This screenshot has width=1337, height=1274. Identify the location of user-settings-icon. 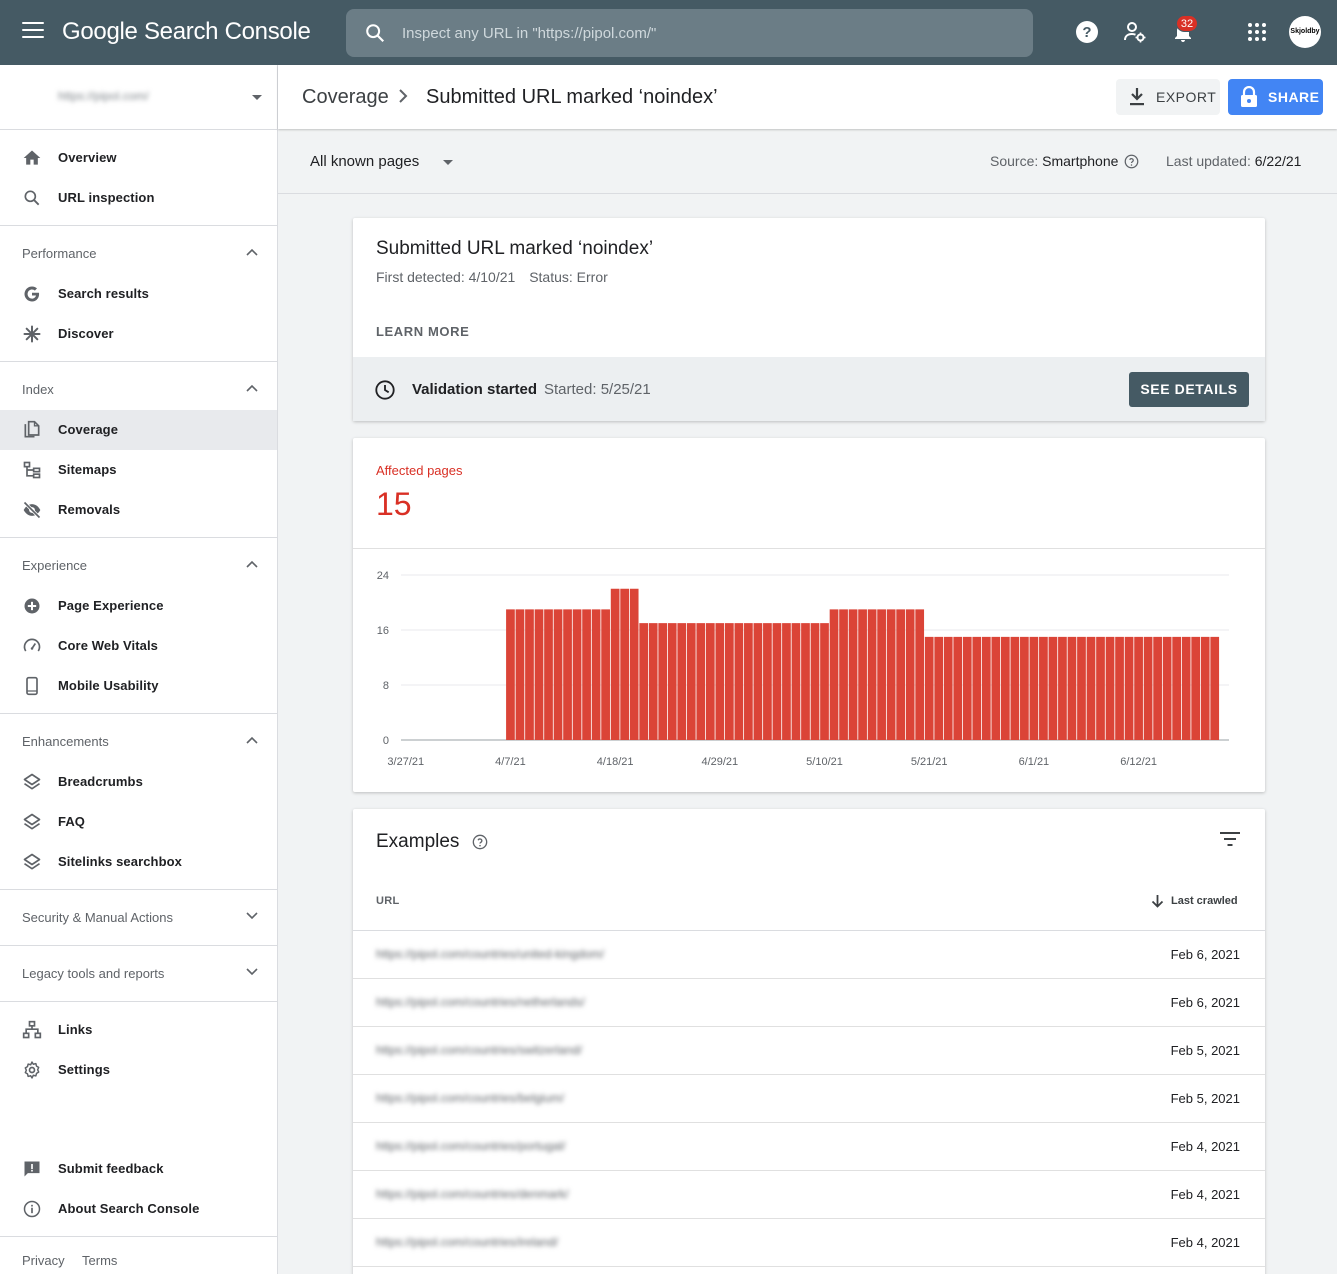
(1135, 32).